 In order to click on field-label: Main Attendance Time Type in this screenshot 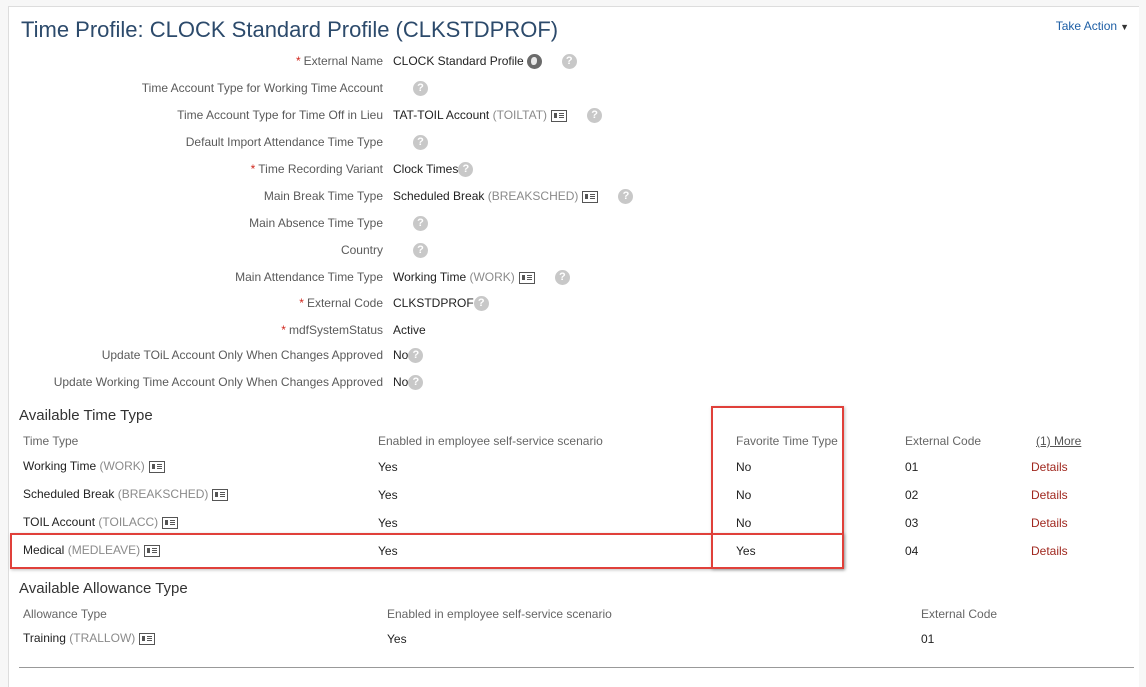, I will do `click(309, 277)`.